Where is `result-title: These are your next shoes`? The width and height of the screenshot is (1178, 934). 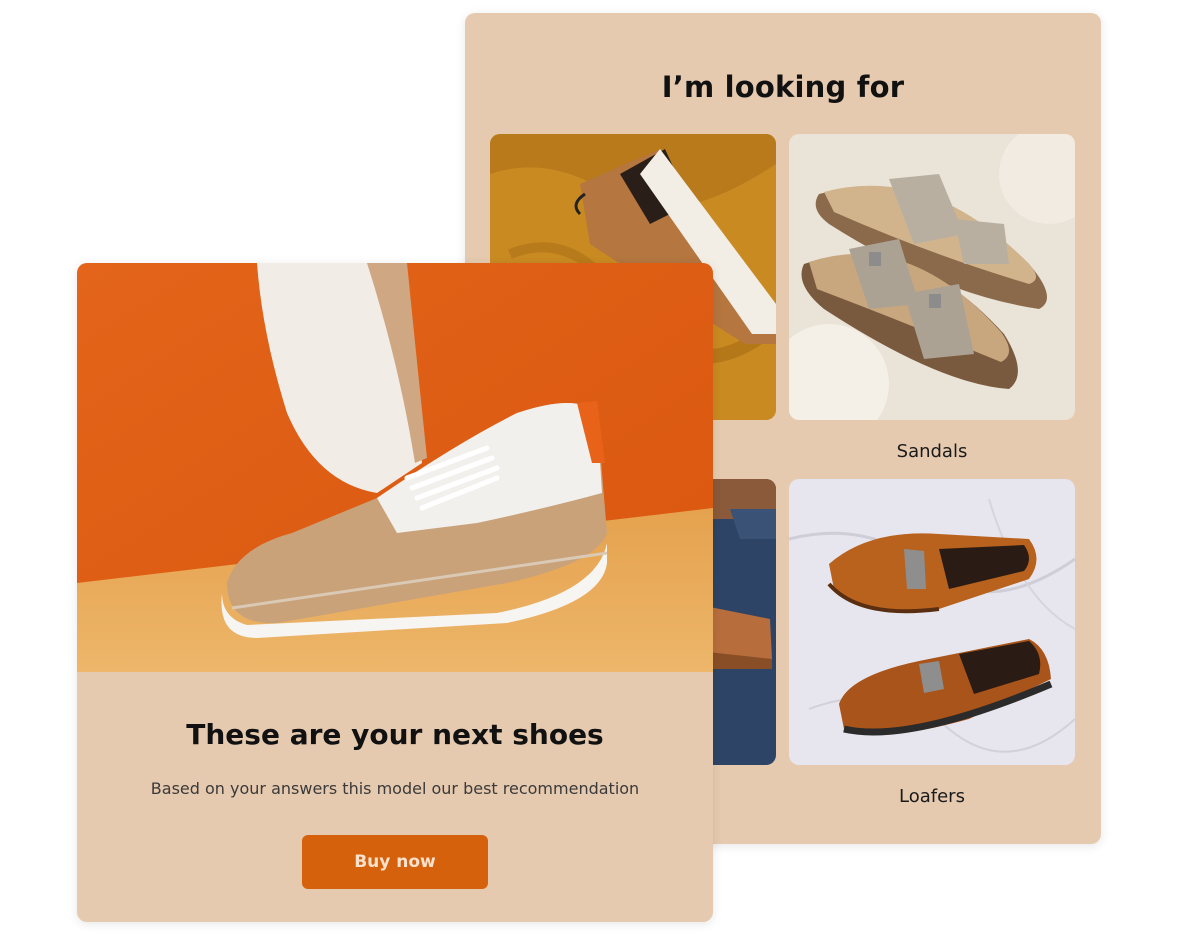
result-title: These are your next shoes is located at coordinates (395, 734).